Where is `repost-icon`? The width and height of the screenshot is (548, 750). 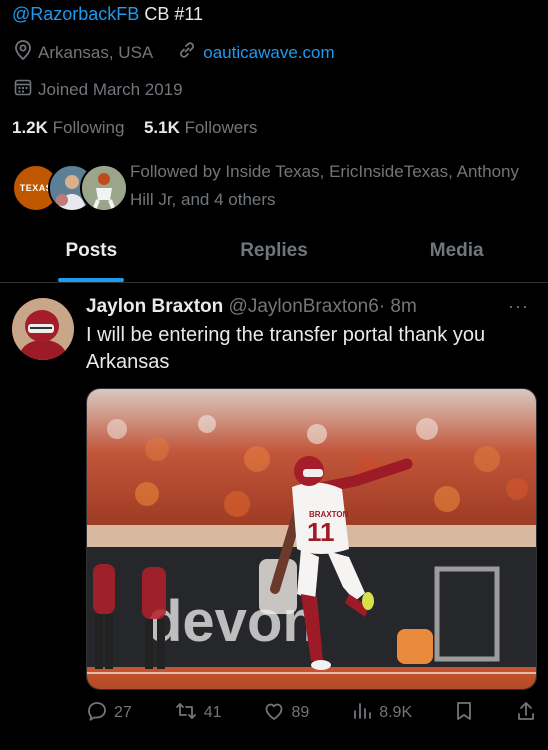 repost-icon is located at coordinates (186, 713).